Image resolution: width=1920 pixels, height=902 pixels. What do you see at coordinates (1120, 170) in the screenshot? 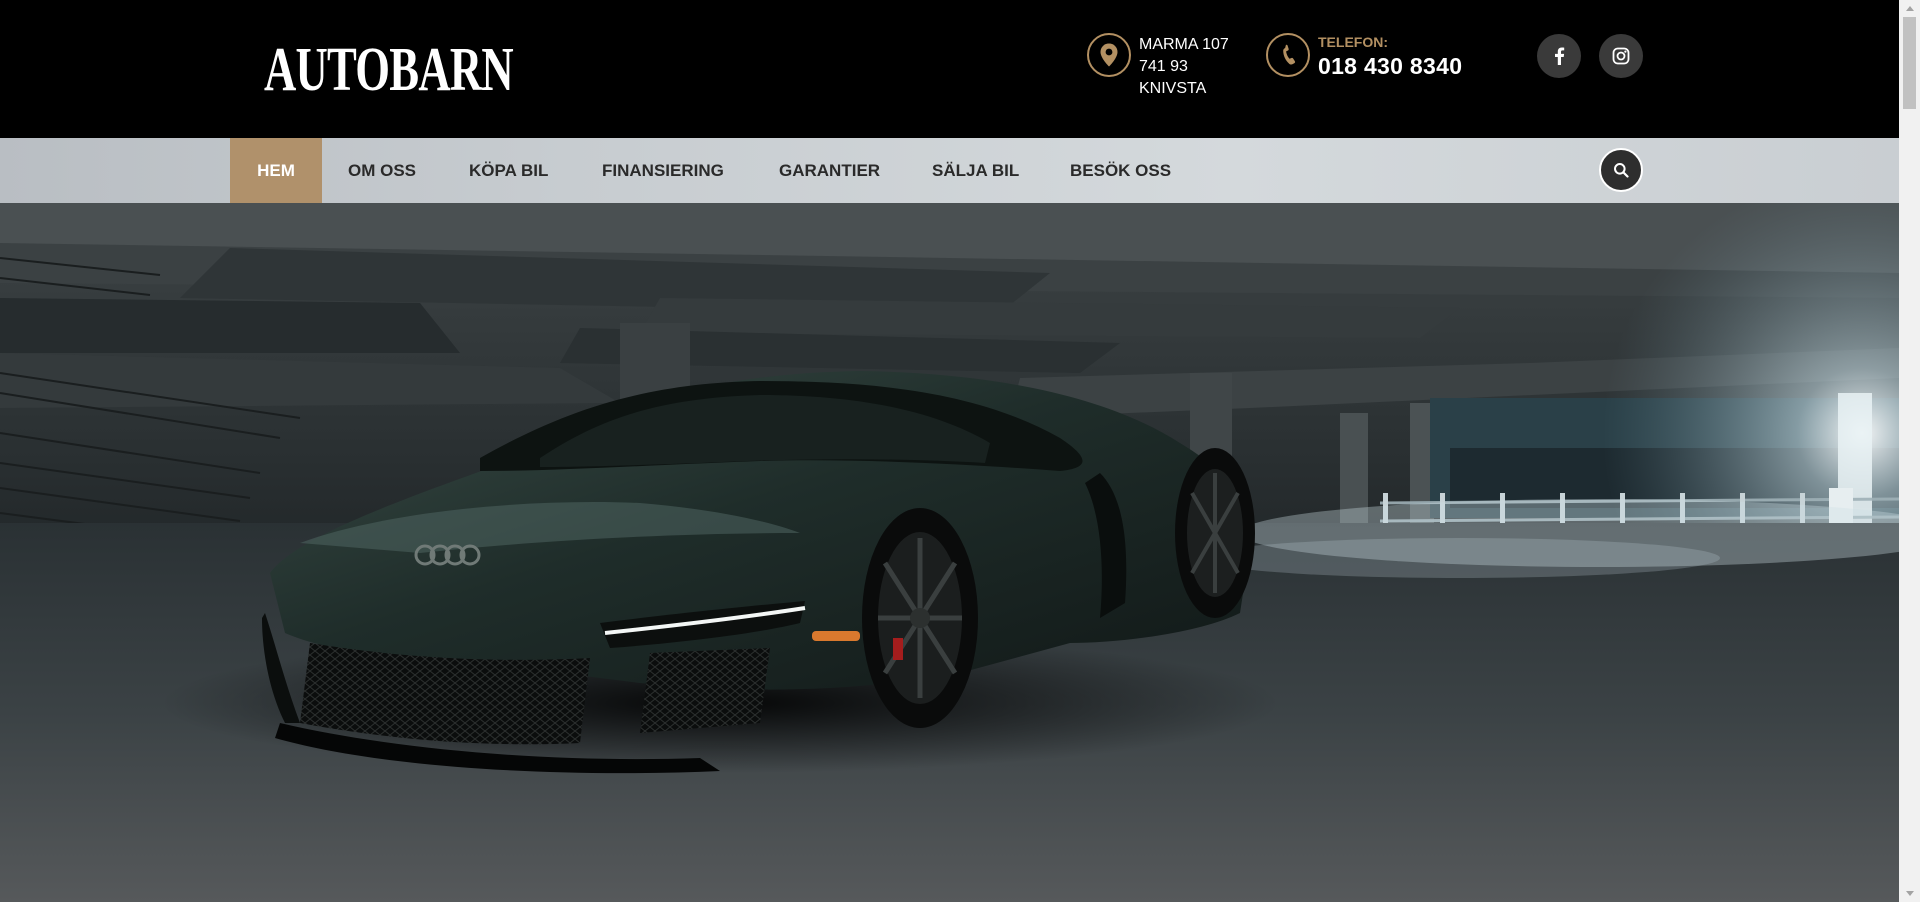
I see `nav-item-besok-oss: BESÖK OSS` at bounding box center [1120, 170].